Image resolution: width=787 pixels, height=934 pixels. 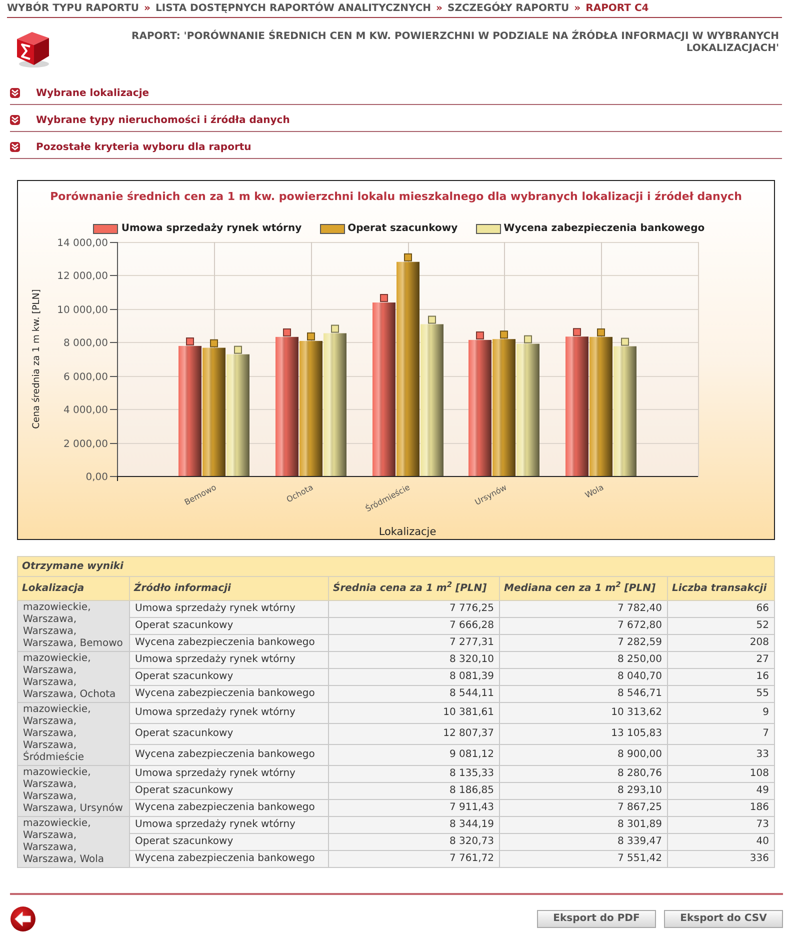 I want to click on column-header: Średnia cena za 1 m$^{2}$ [PLN], so click(x=414, y=588).